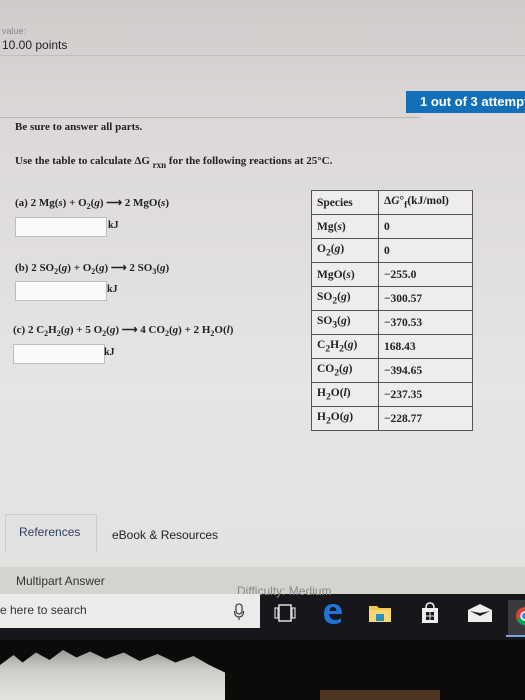 The width and height of the screenshot is (525, 700). Describe the element at coordinates (92, 269) in the screenshot. I see `reaction-b-equation: (b) 2 SO2(g) + O2(g) ⟶ 2 SO3(g)` at that location.